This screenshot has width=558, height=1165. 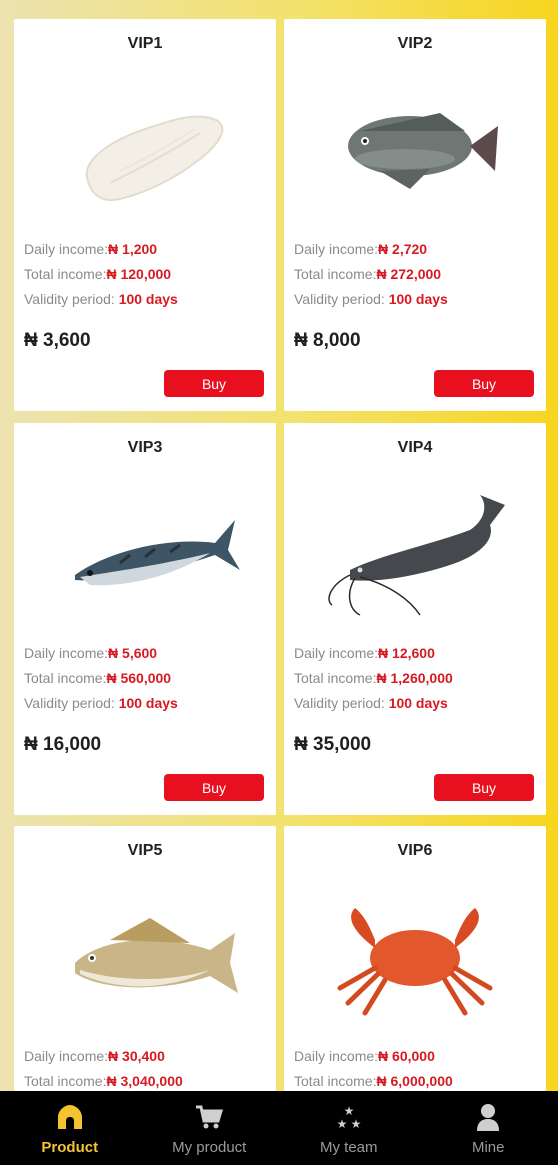 What do you see at coordinates (70, 1147) in the screenshot?
I see `nav-label: Product` at bounding box center [70, 1147].